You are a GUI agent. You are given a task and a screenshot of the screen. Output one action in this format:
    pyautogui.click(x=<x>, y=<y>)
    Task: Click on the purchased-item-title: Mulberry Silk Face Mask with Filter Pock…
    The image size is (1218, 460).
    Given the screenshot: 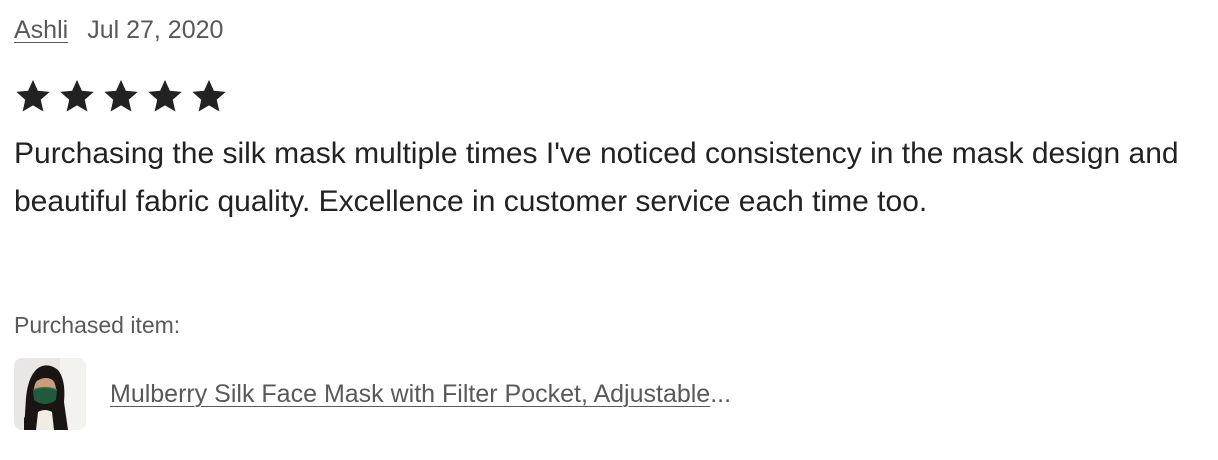 What is the action you would take?
    pyautogui.click(x=410, y=394)
    